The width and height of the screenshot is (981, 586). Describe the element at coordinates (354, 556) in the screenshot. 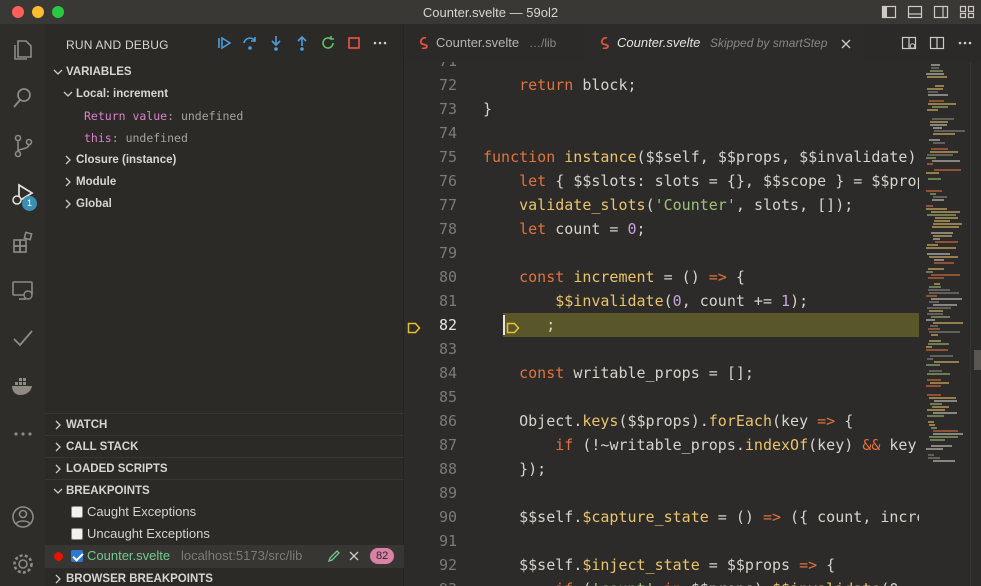

I see `remove-breakpoint-icon` at that location.